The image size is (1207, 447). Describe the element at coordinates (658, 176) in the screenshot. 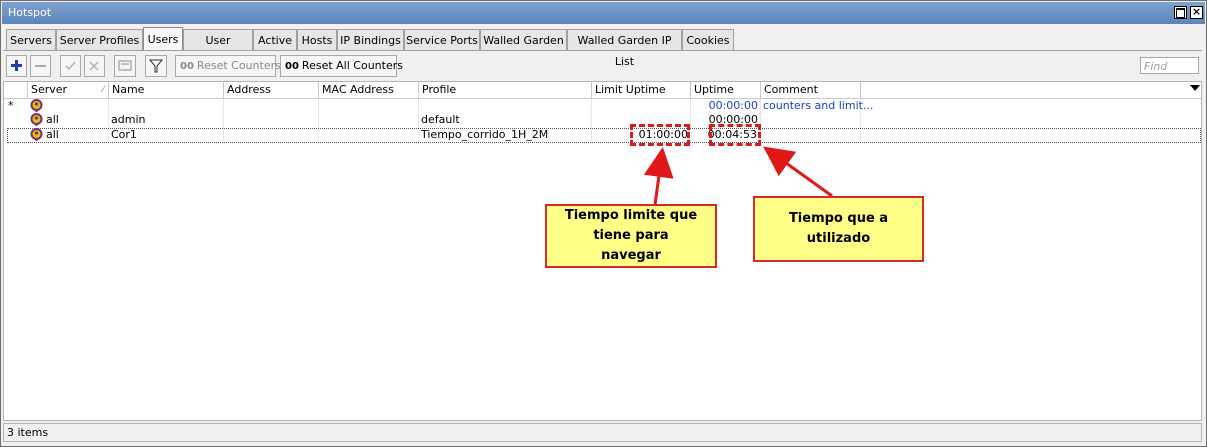

I see `arrow-limit` at that location.